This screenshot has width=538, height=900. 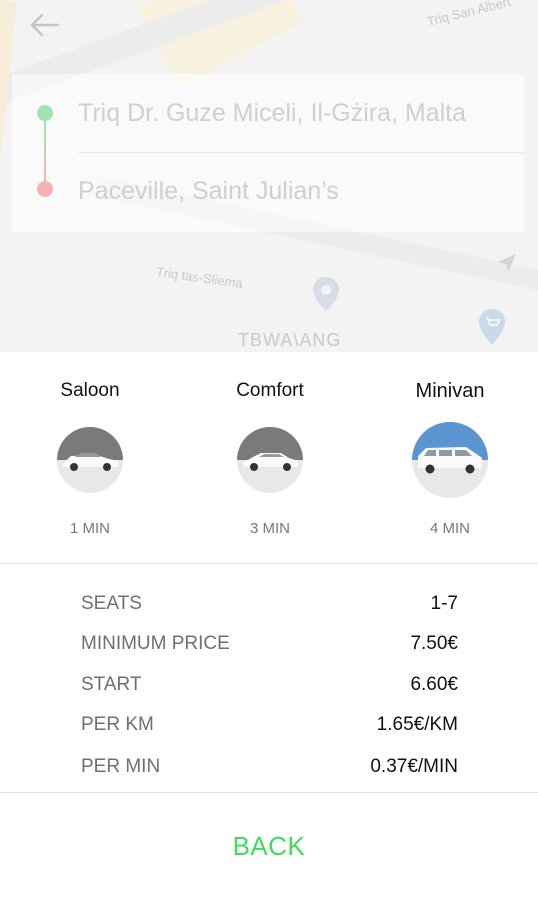 I want to click on arrow-left-icon, so click(x=45, y=25).